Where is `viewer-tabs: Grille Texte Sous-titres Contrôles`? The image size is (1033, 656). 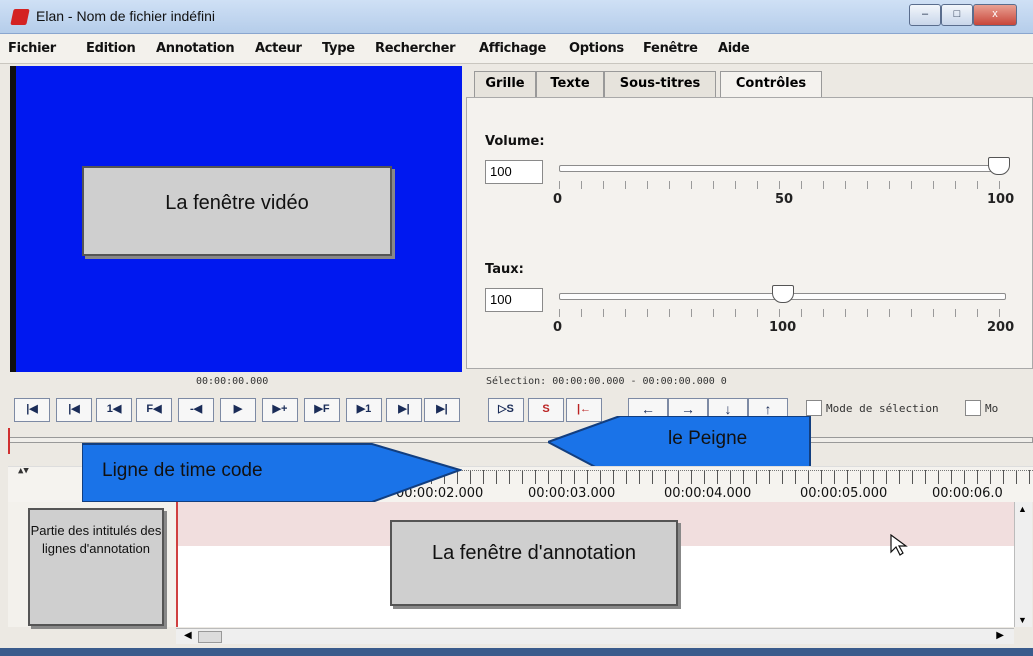
viewer-tabs: Grille Texte Sous-titres Contrôles is located at coordinates (749, 84).